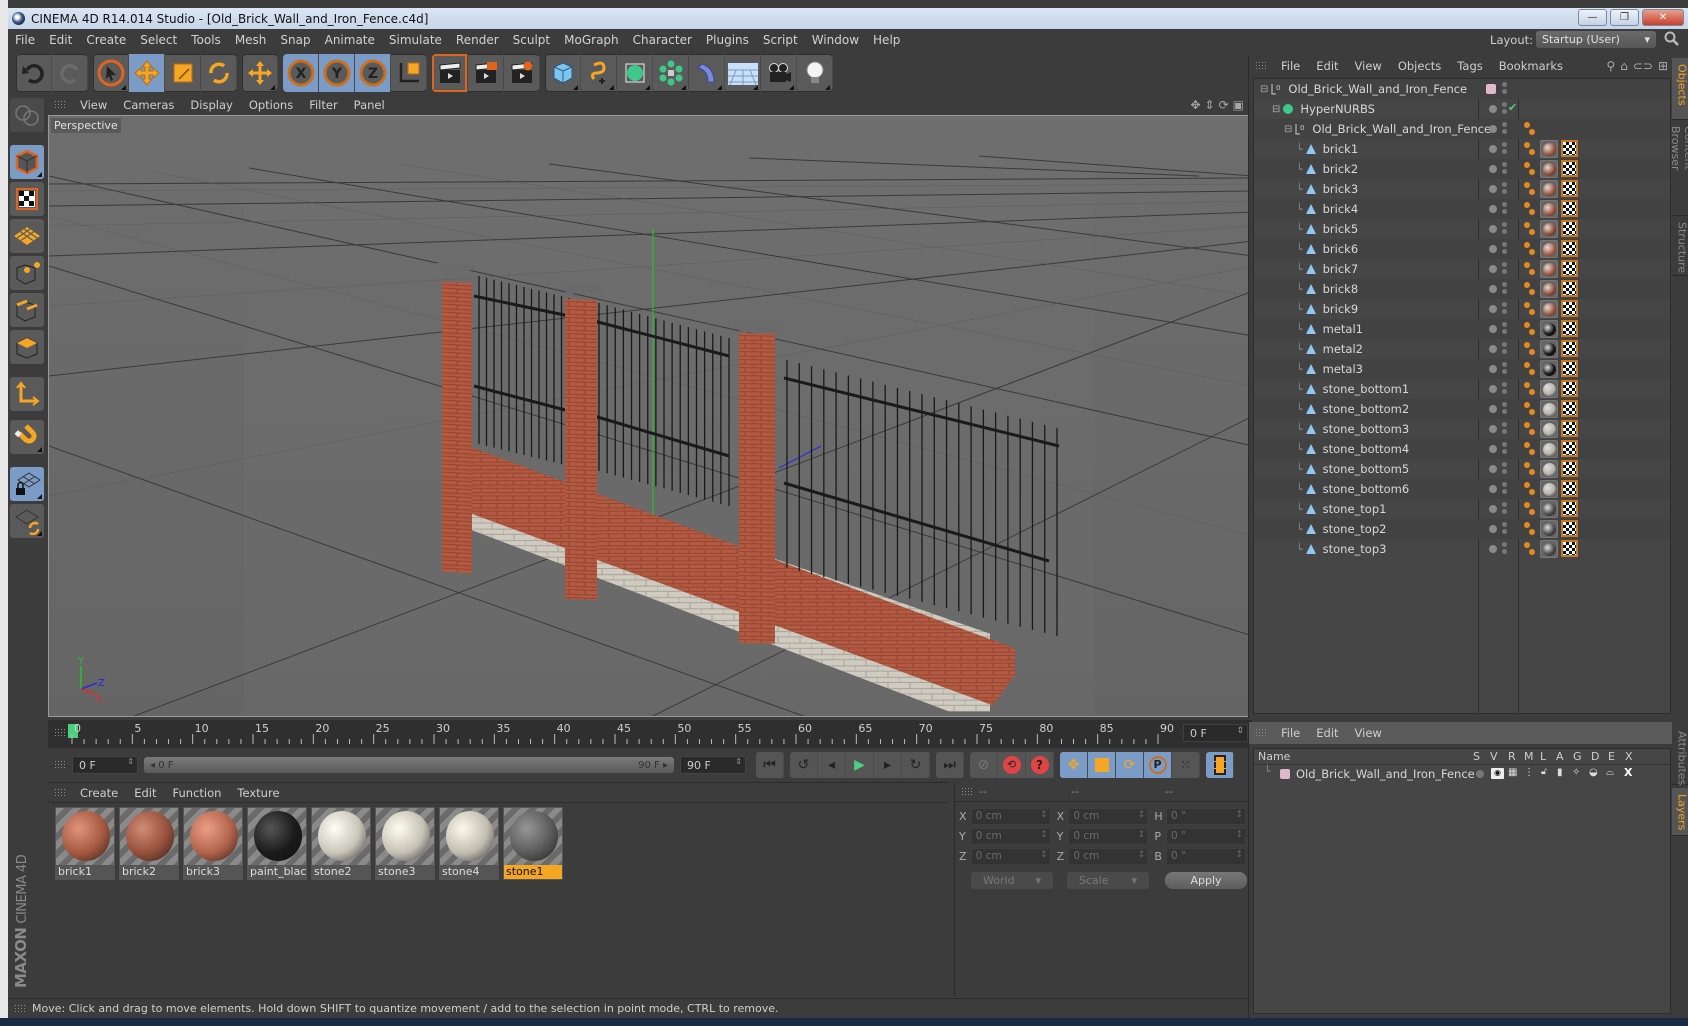 The width and height of the screenshot is (1688, 1026). Describe the element at coordinates (271, 105) in the screenshot. I see `viewport-menu-options: Options` at that location.